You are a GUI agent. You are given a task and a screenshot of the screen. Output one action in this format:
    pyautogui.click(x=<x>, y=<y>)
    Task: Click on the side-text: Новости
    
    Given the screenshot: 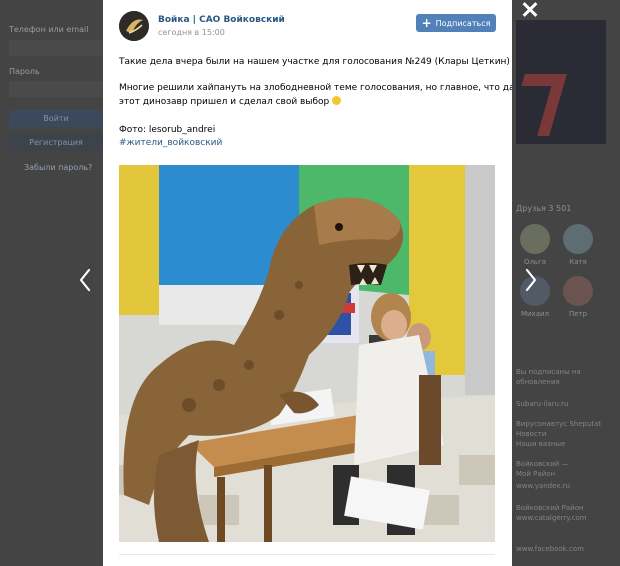 What is the action you would take?
    pyautogui.click(x=531, y=434)
    